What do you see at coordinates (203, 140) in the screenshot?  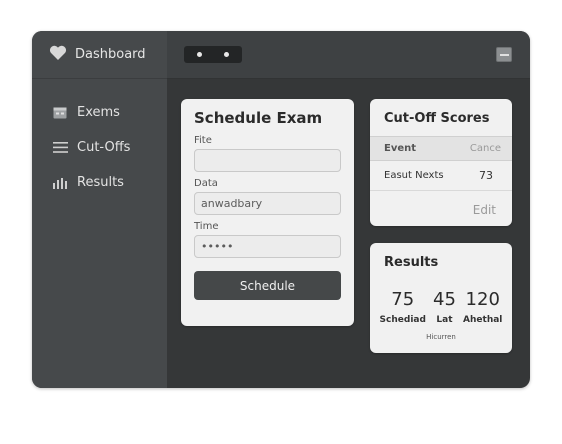 I see `fite-label: Fite` at bounding box center [203, 140].